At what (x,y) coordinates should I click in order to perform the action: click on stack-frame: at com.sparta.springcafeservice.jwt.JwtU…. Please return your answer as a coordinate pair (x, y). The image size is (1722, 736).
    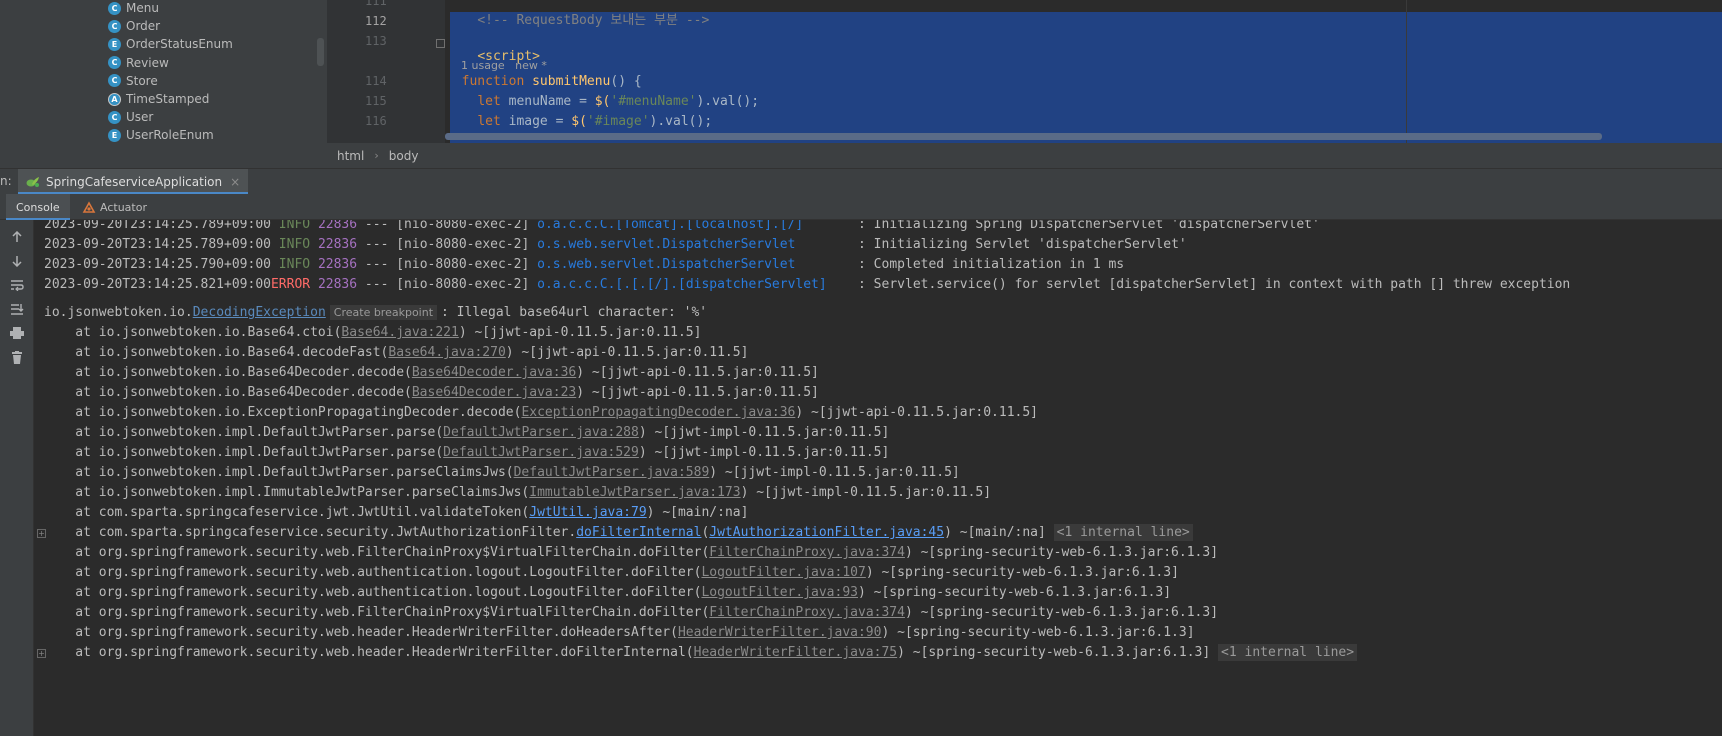
    Looking at the image, I should click on (396, 513).